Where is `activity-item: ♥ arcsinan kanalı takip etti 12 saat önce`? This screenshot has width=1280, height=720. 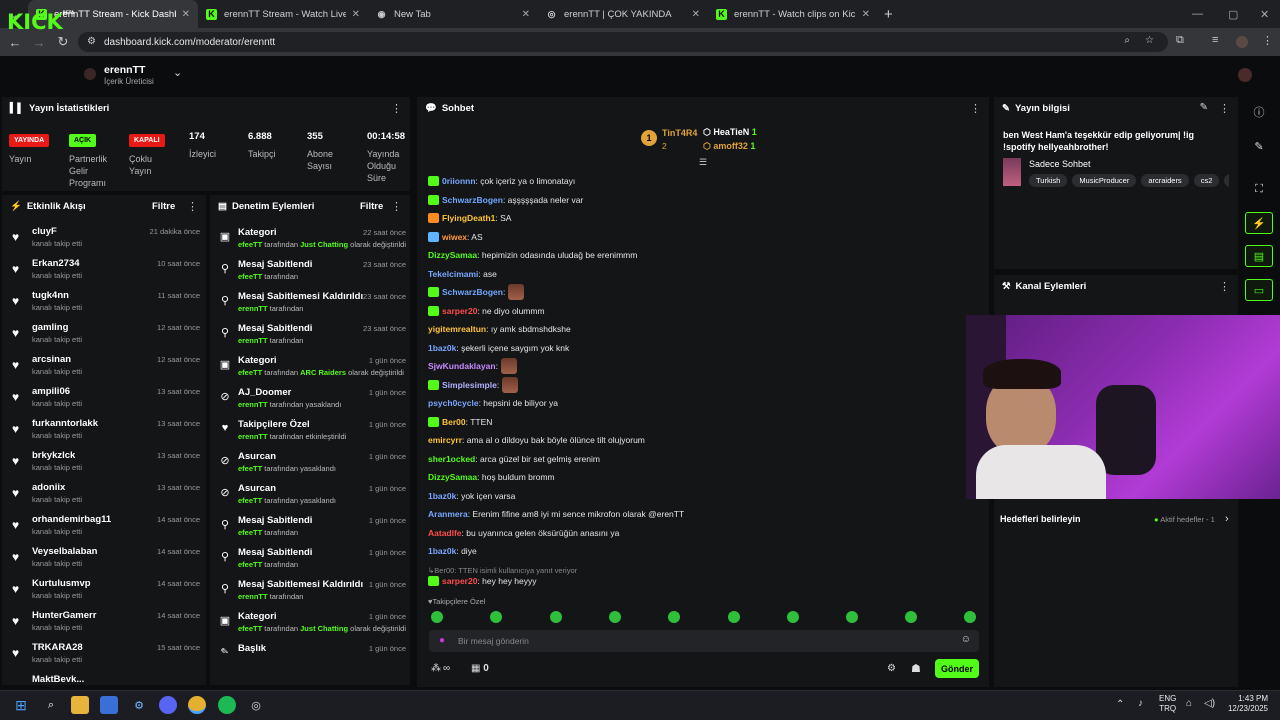 activity-item: ♥ arcsinan kanalı takip etti 12 saat önce is located at coordinates (106, 370).